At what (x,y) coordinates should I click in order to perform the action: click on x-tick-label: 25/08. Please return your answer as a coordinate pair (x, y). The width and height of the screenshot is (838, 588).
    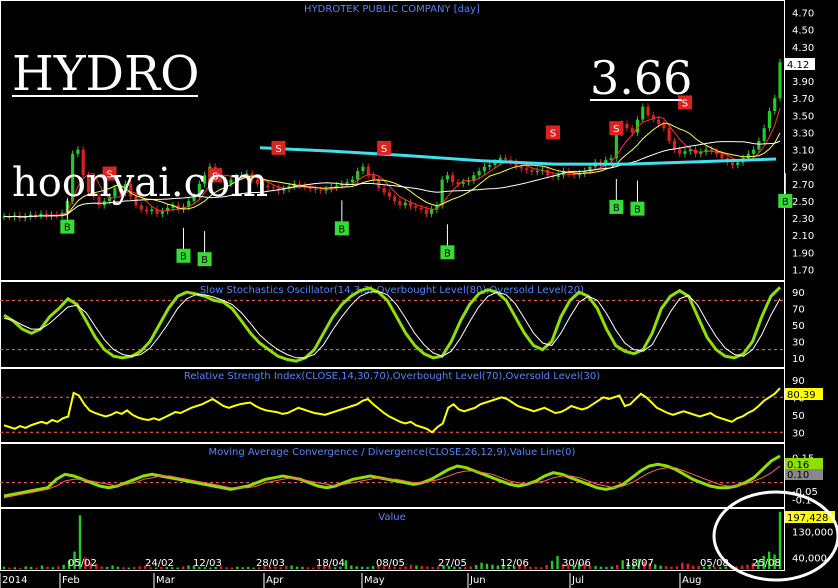
    Looking at the image, I should click on (766, 563).